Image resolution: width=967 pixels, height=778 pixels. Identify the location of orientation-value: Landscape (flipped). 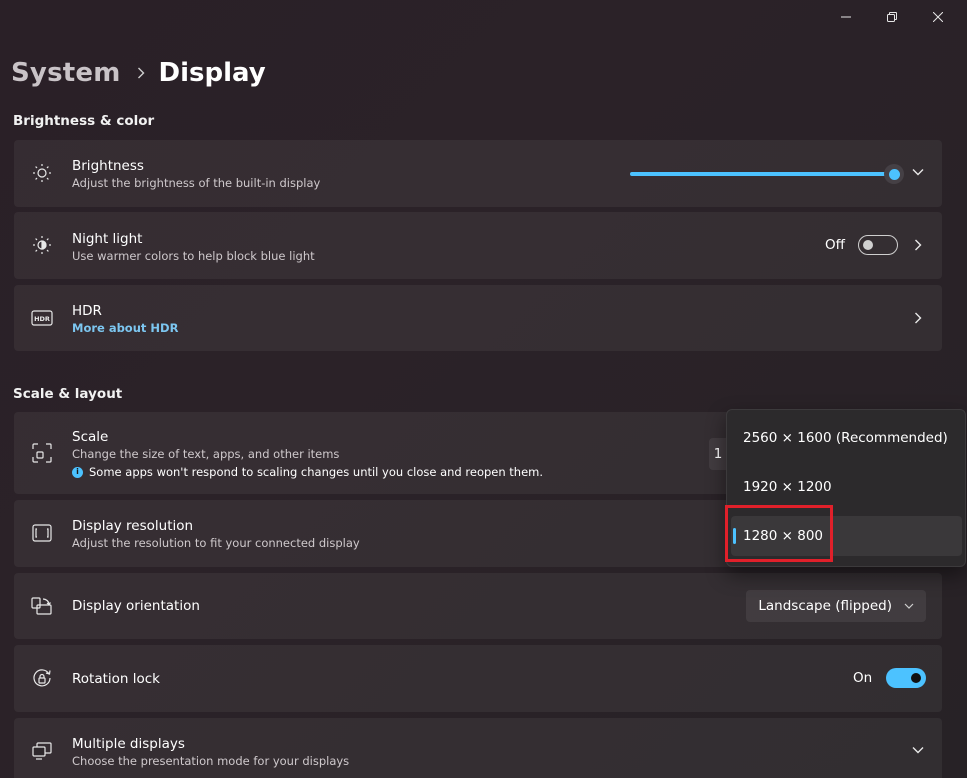
(825, 606).